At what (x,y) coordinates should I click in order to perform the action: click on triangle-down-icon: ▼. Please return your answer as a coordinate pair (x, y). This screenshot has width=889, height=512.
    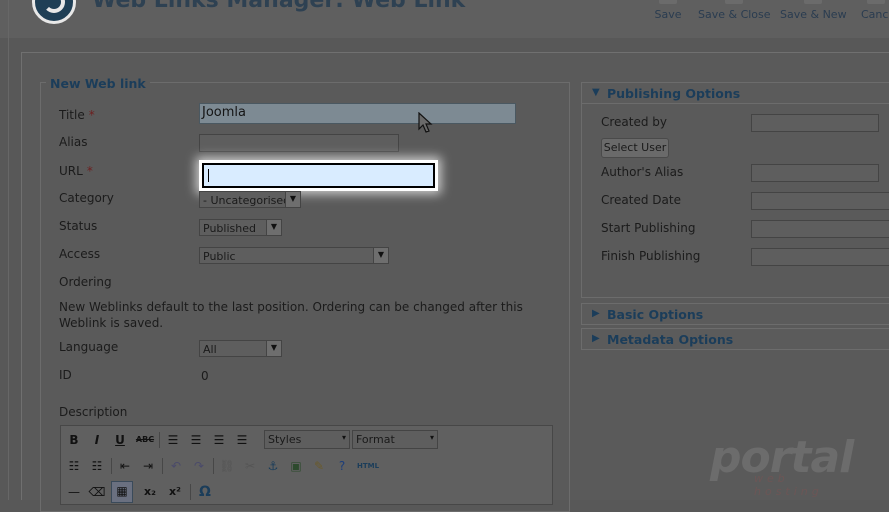
    Looking at the image, I should click on (596, 92).